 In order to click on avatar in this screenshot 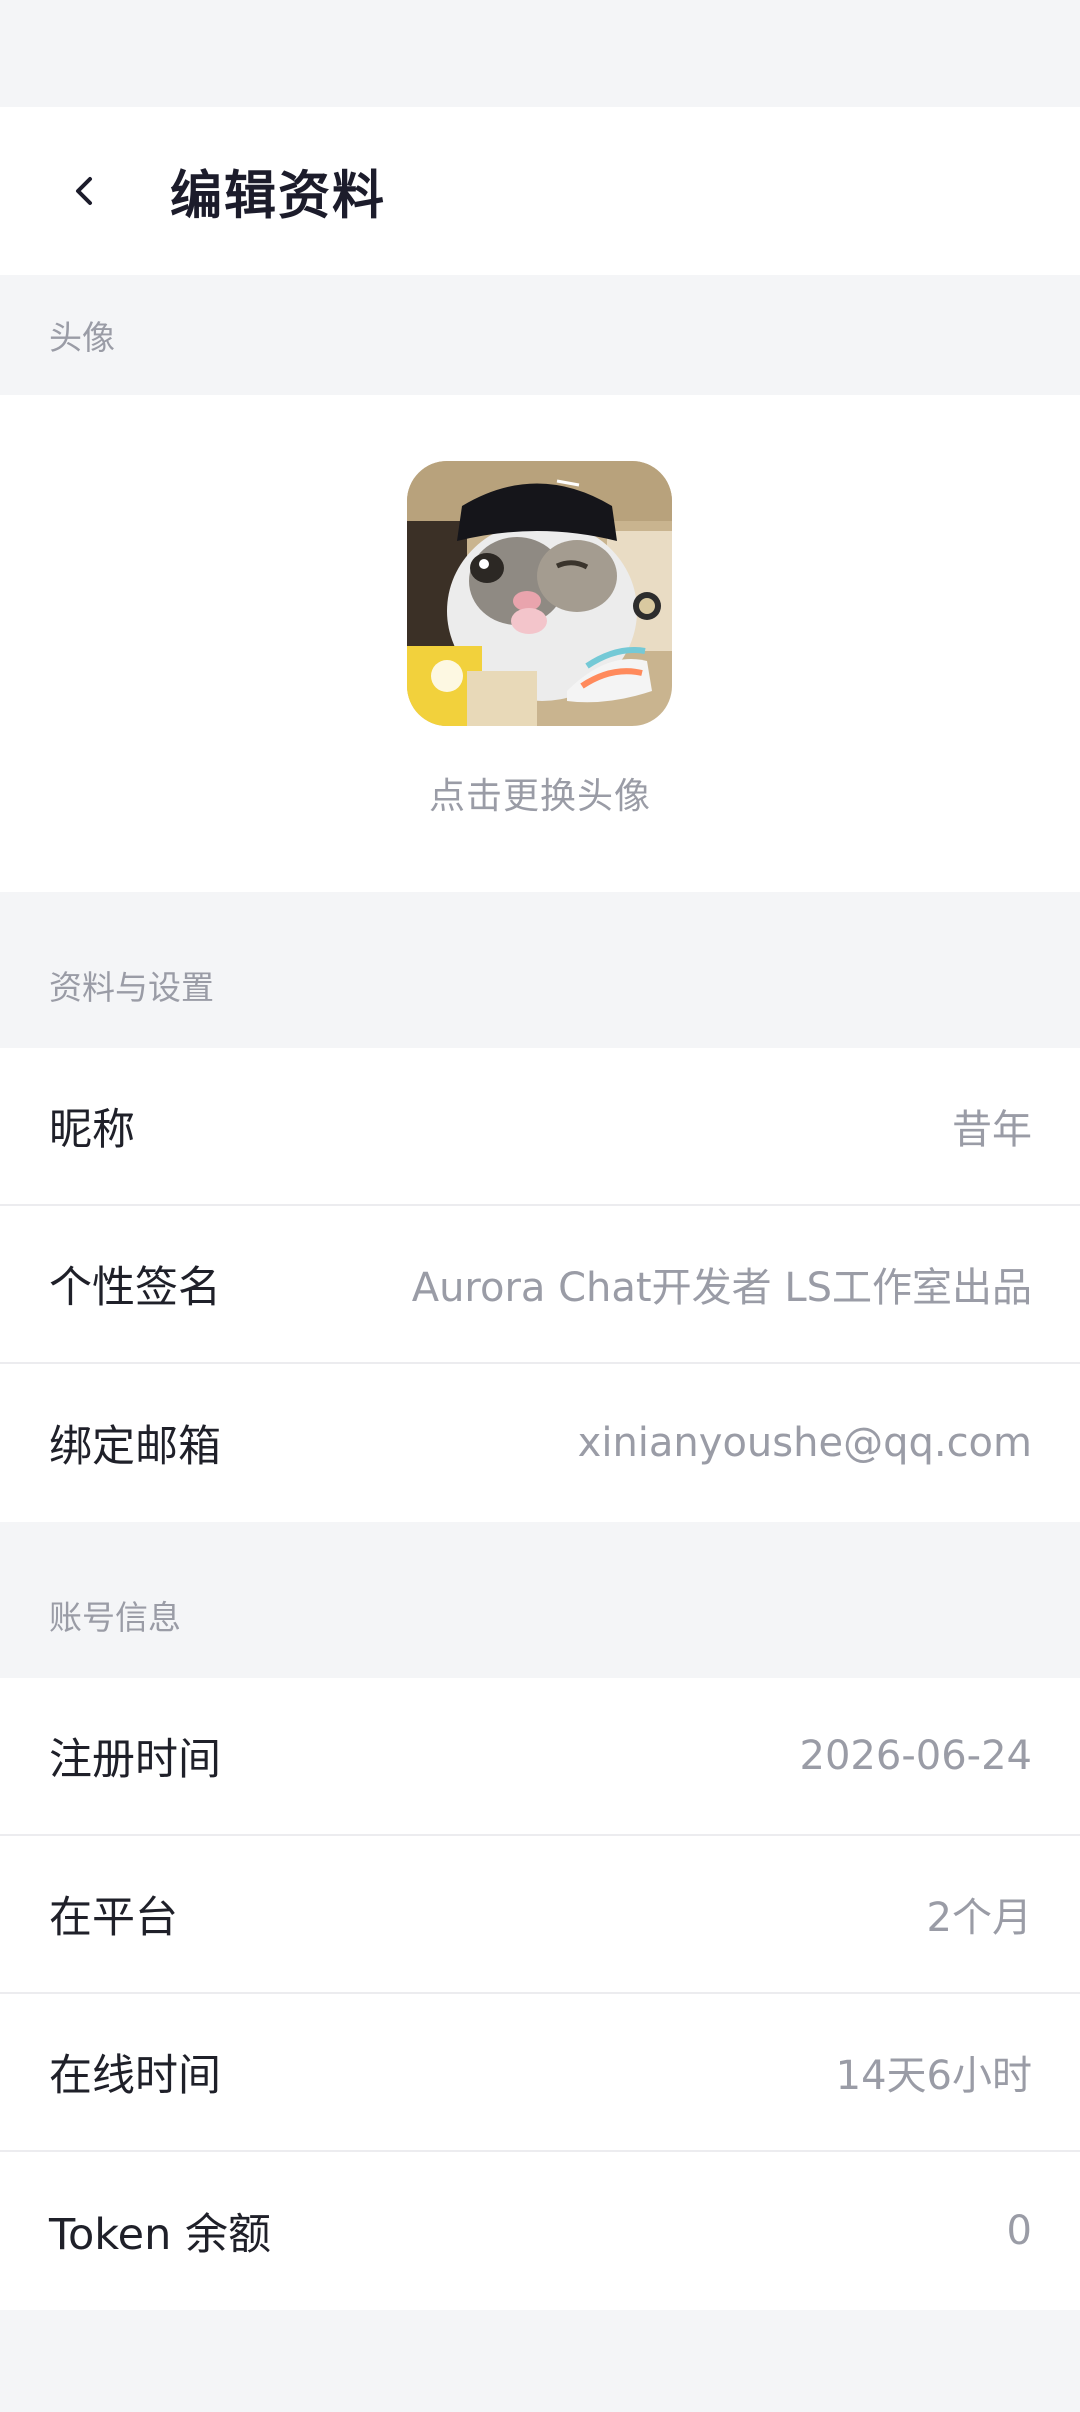, I will do `click(539, 593)`.